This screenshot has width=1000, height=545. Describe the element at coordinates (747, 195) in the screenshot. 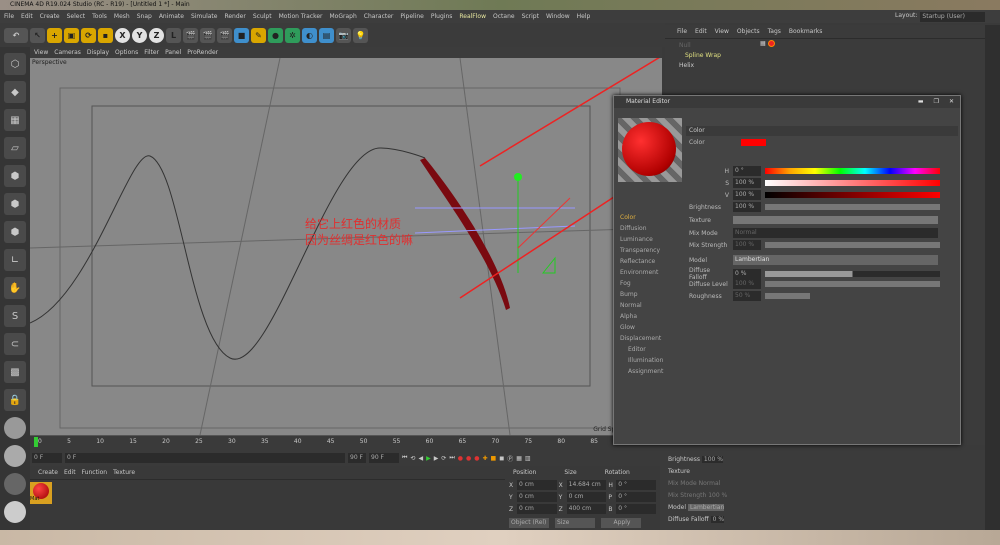

I see `value-field: 100 %` at that location.